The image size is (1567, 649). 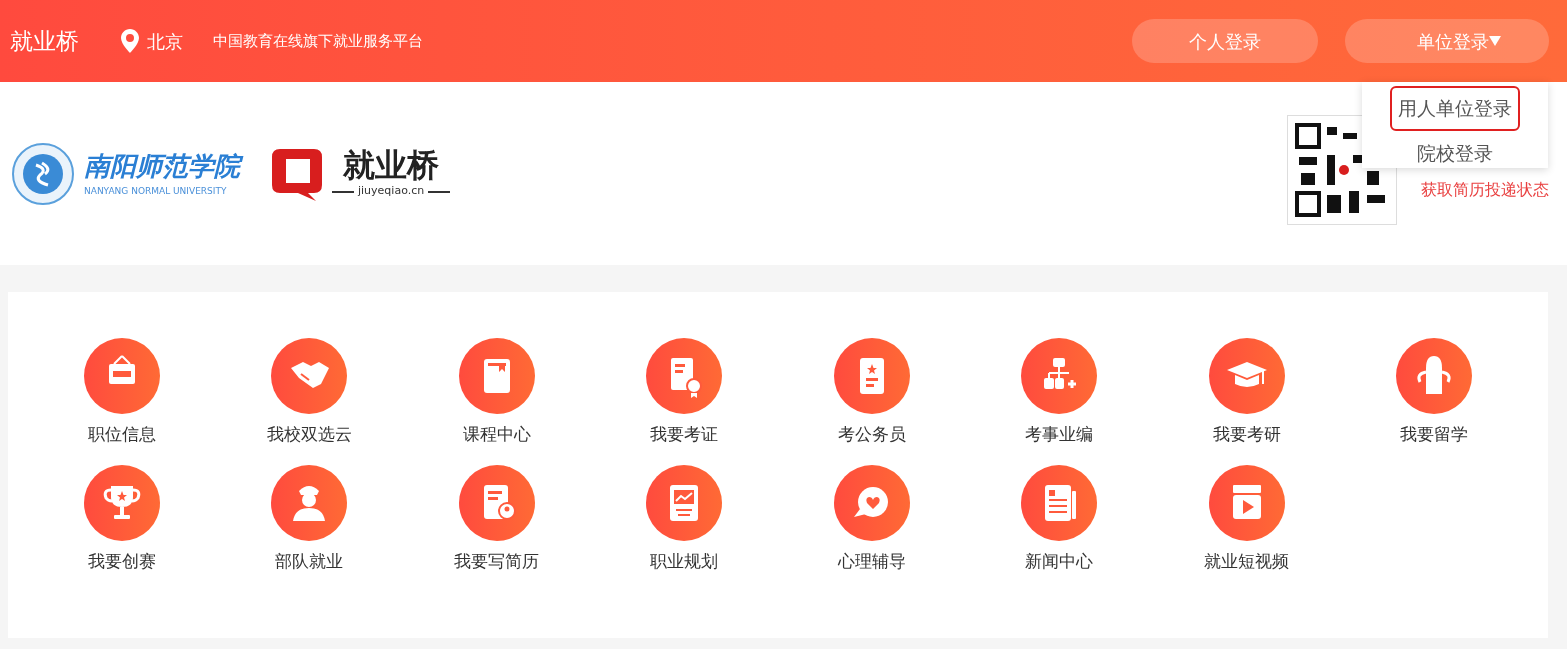 What do you see at coordinates (309, 503) in the screenshot?
I see `officer-icon` at bounding box center [309, 503].